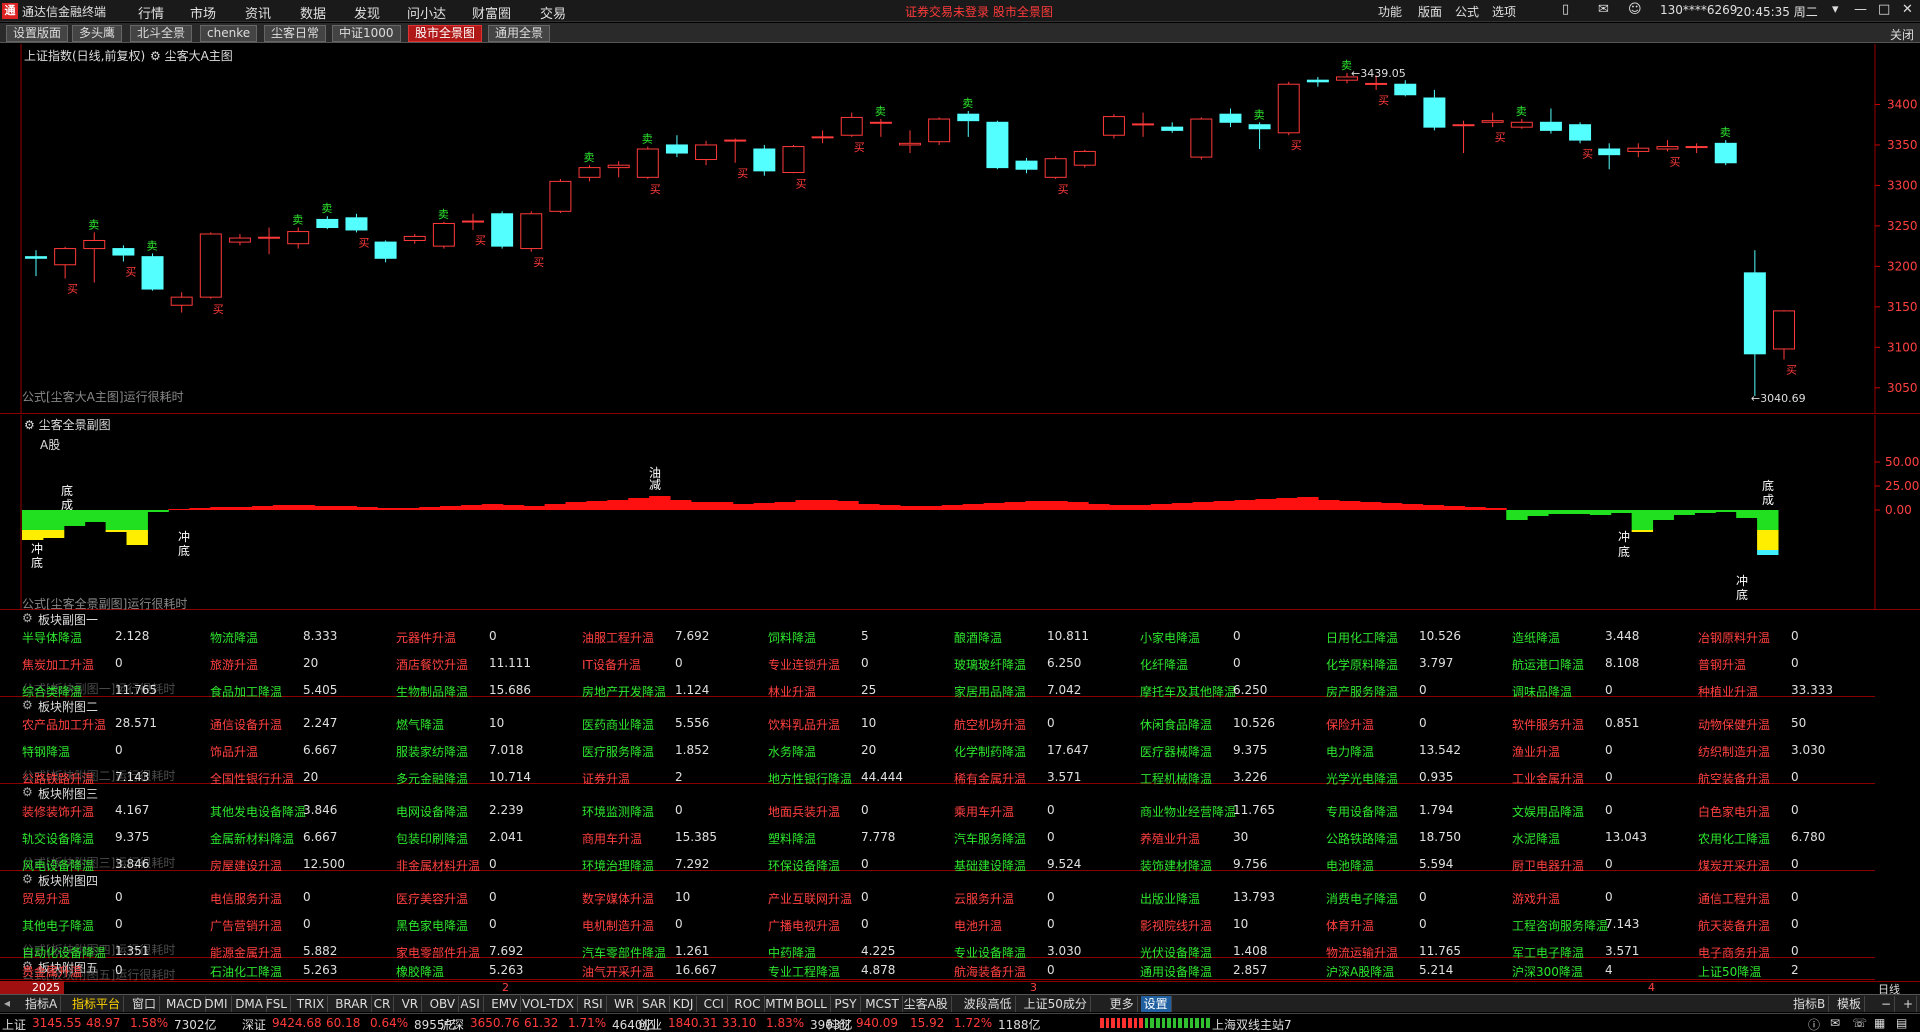 This screenshot has height=1032, width=1920. What do you see at coordinates (191, 55) in the screenshot?
I see `indicator-name: ⚙ 尘客大A主图` at bounding box center [191, 55].